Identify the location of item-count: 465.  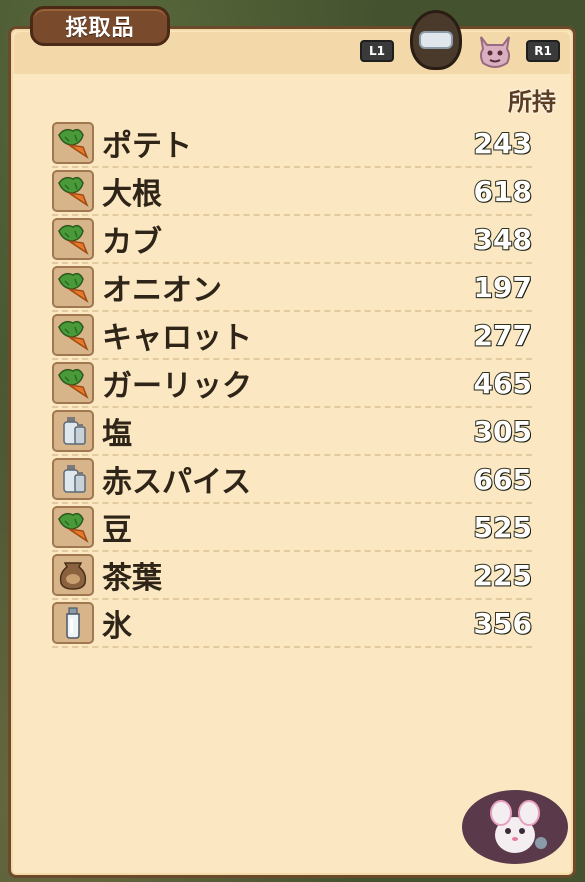
(503, 383).